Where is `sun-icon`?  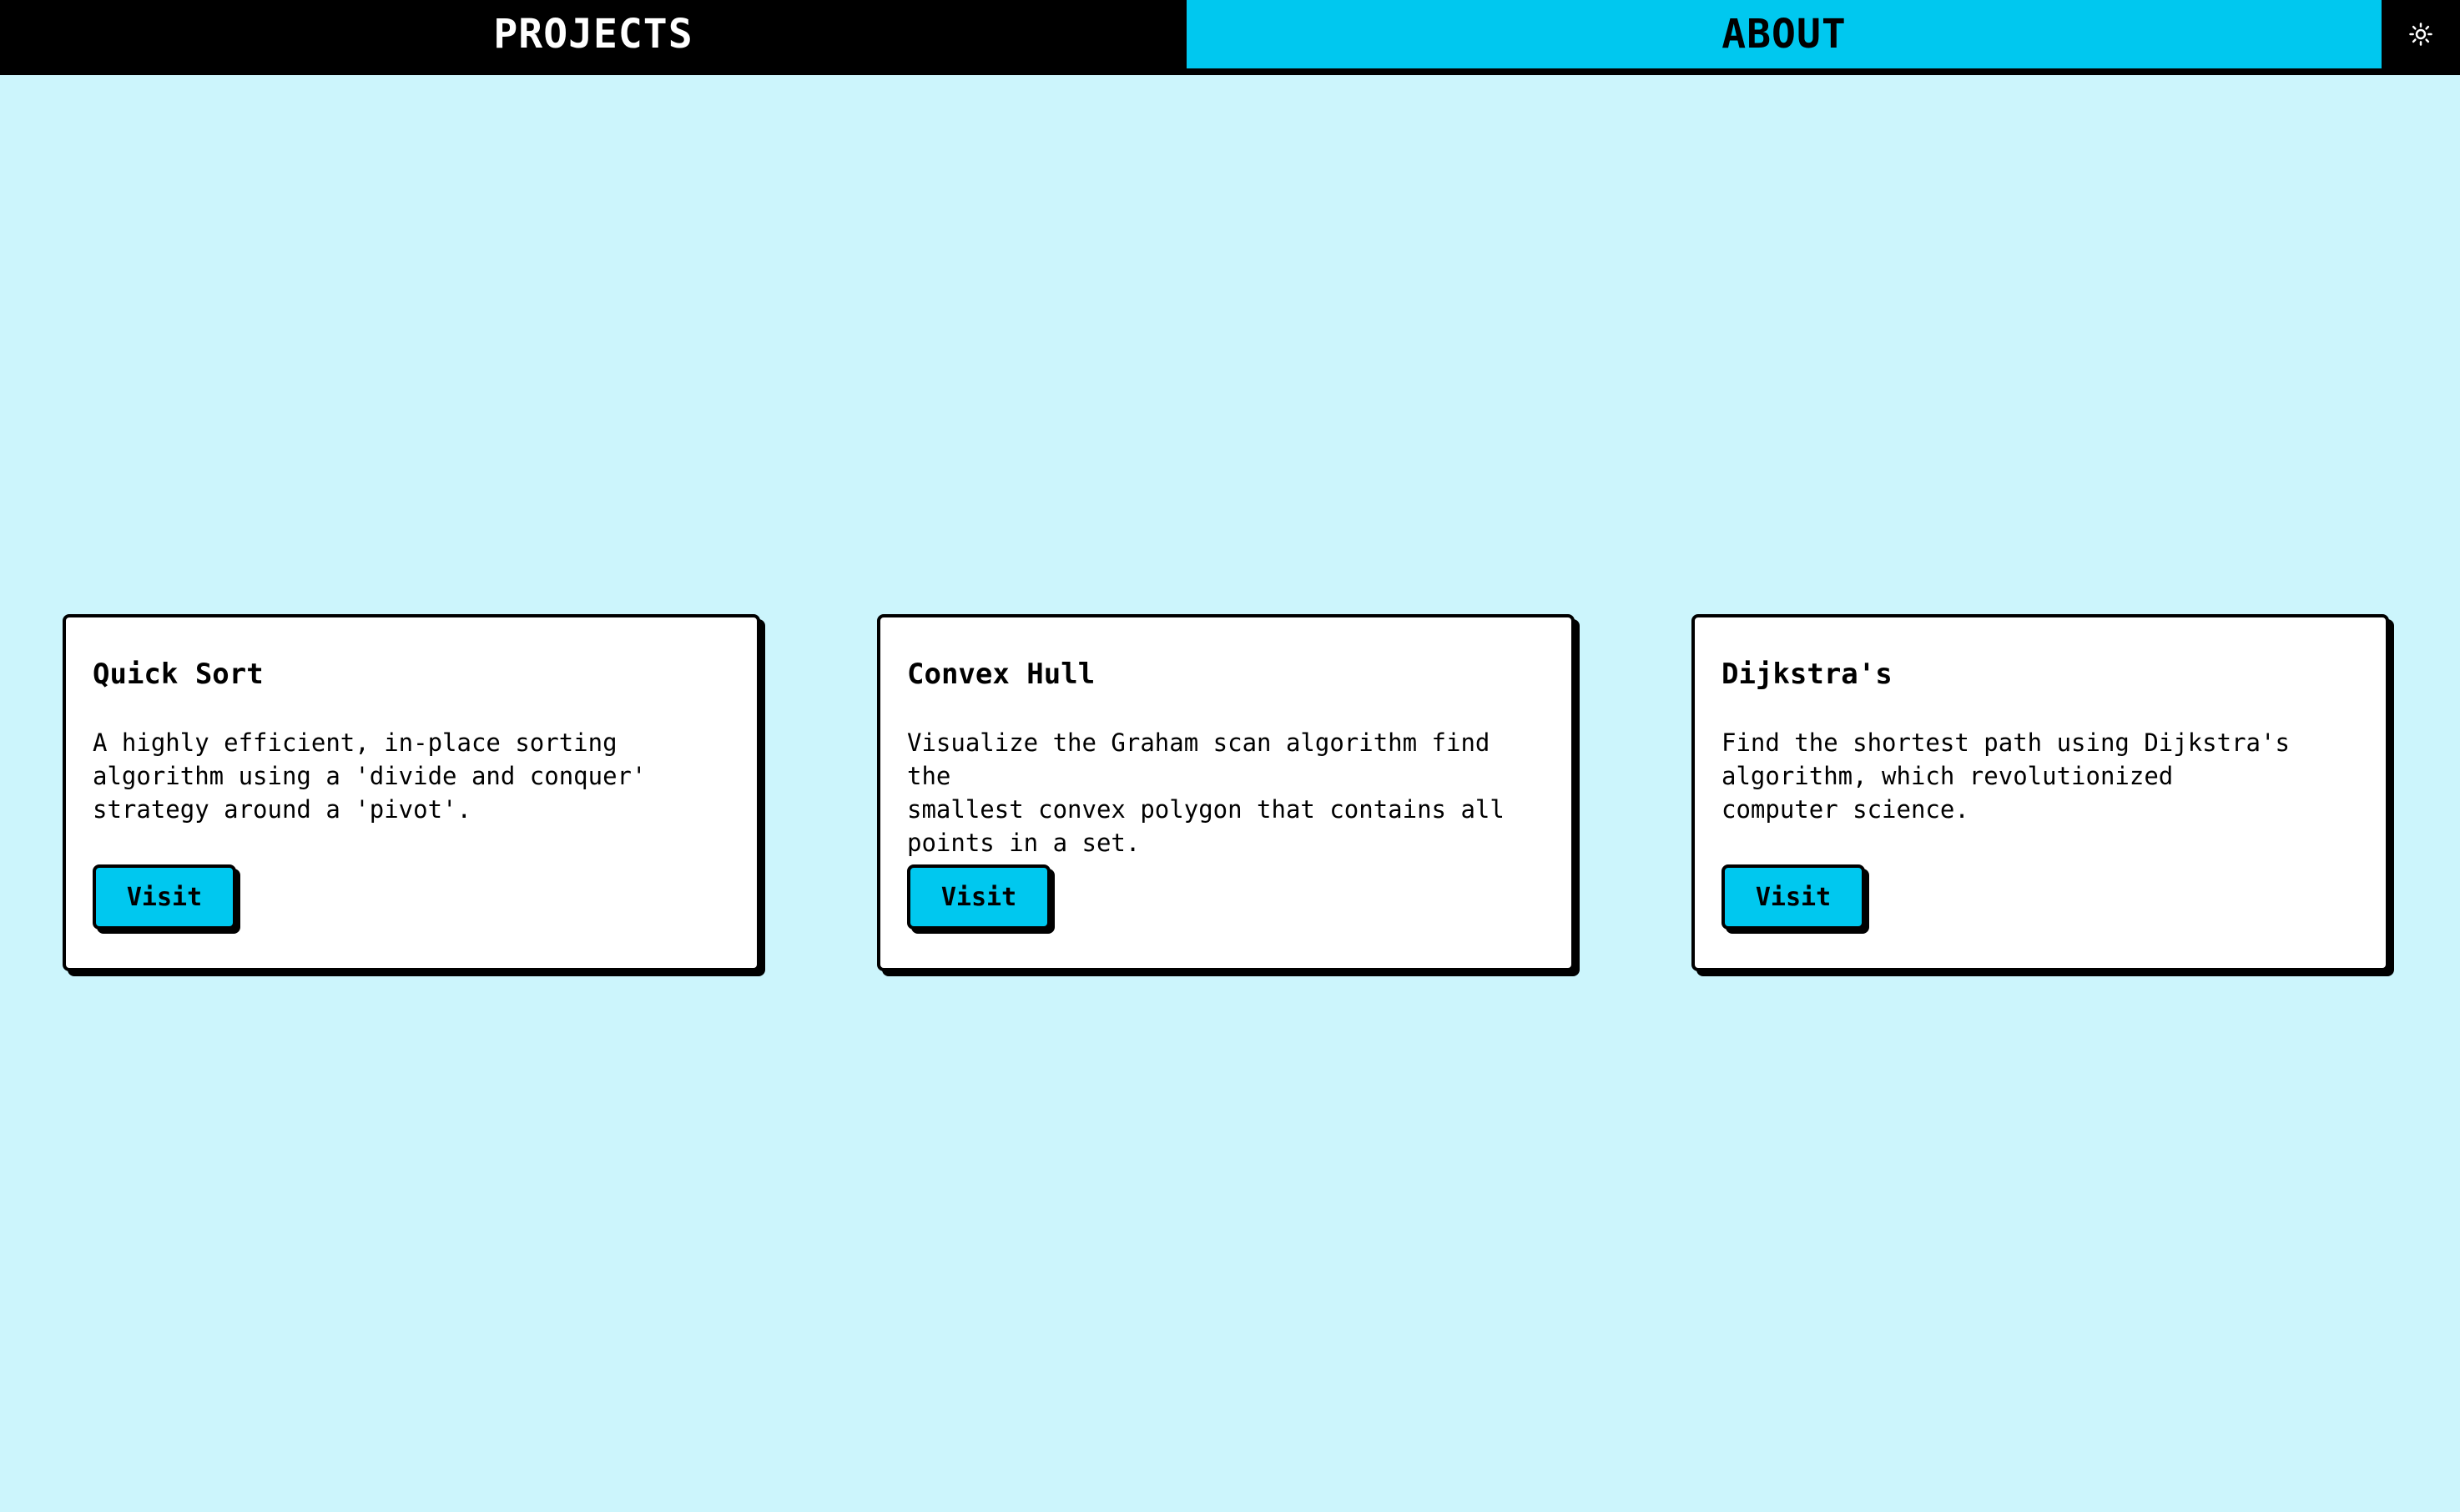
sun-icon is located at coordinates (2420, 34).